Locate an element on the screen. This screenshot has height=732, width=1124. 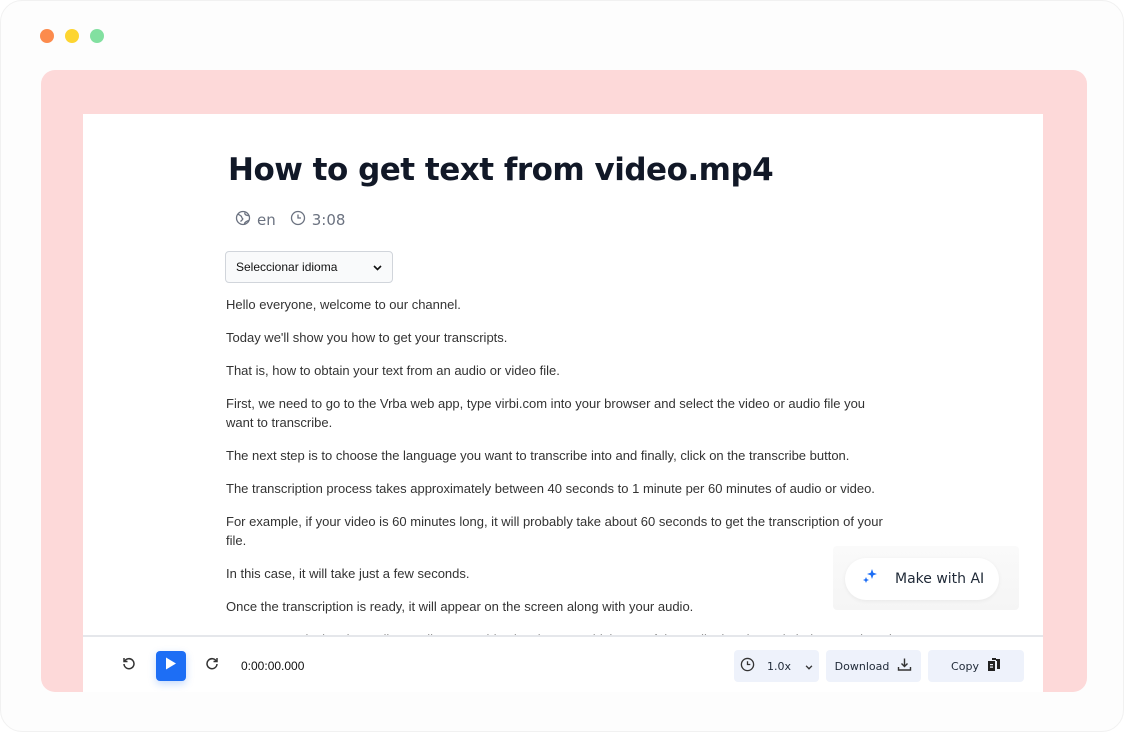
play-icon is located at coordinates (171, 666).